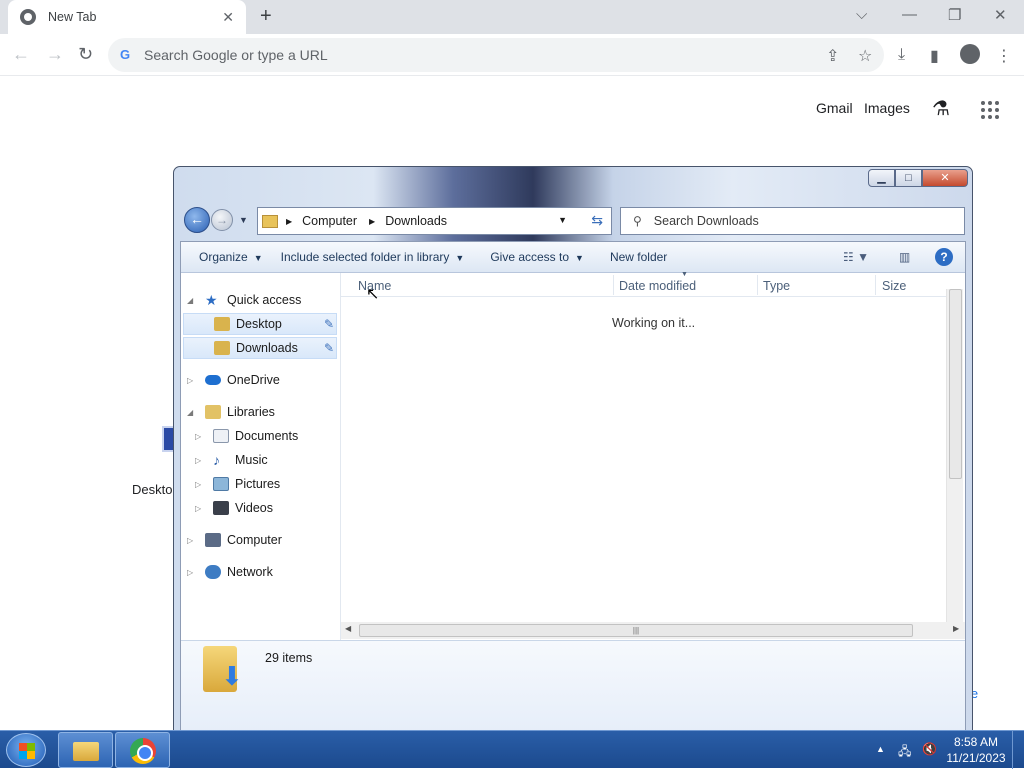  Describe the element at coordinates (976, 758) in the screenshot. I see `clock-date: 11/21/2023` at that location.